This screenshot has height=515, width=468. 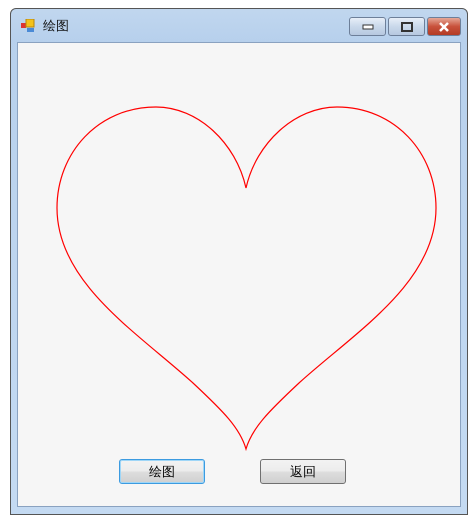 I want to click on window-title: 绘图, so click(x=56, y=26).